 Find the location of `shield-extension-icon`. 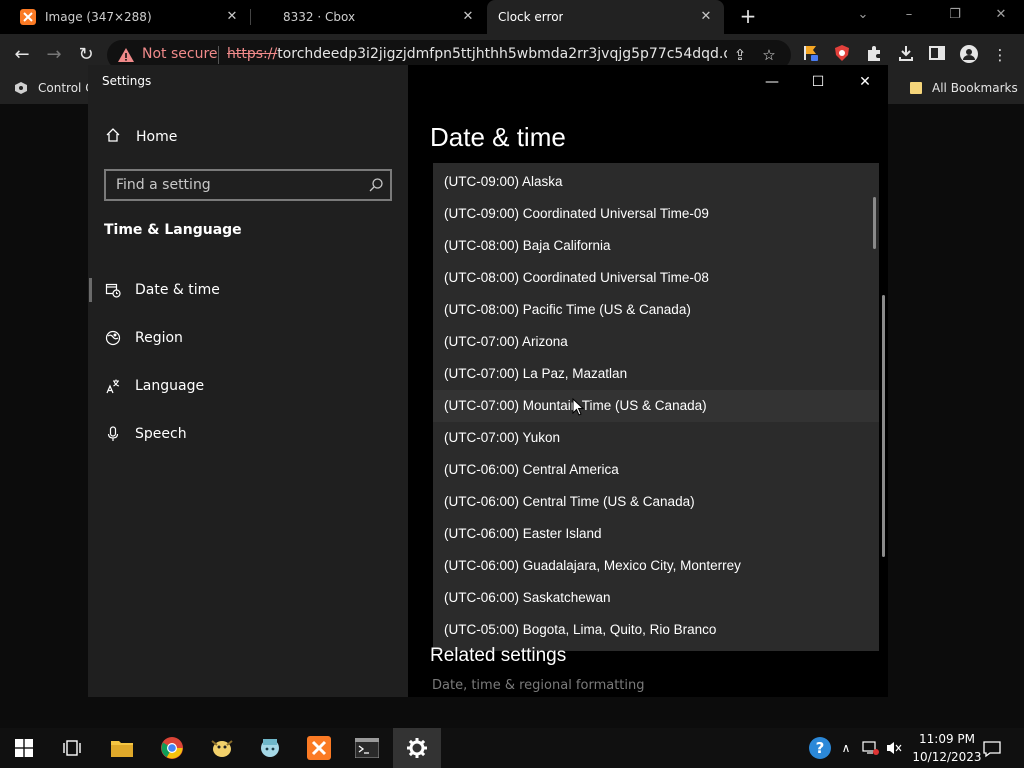

shield-extension-icon is located at coordinates (842, 55).